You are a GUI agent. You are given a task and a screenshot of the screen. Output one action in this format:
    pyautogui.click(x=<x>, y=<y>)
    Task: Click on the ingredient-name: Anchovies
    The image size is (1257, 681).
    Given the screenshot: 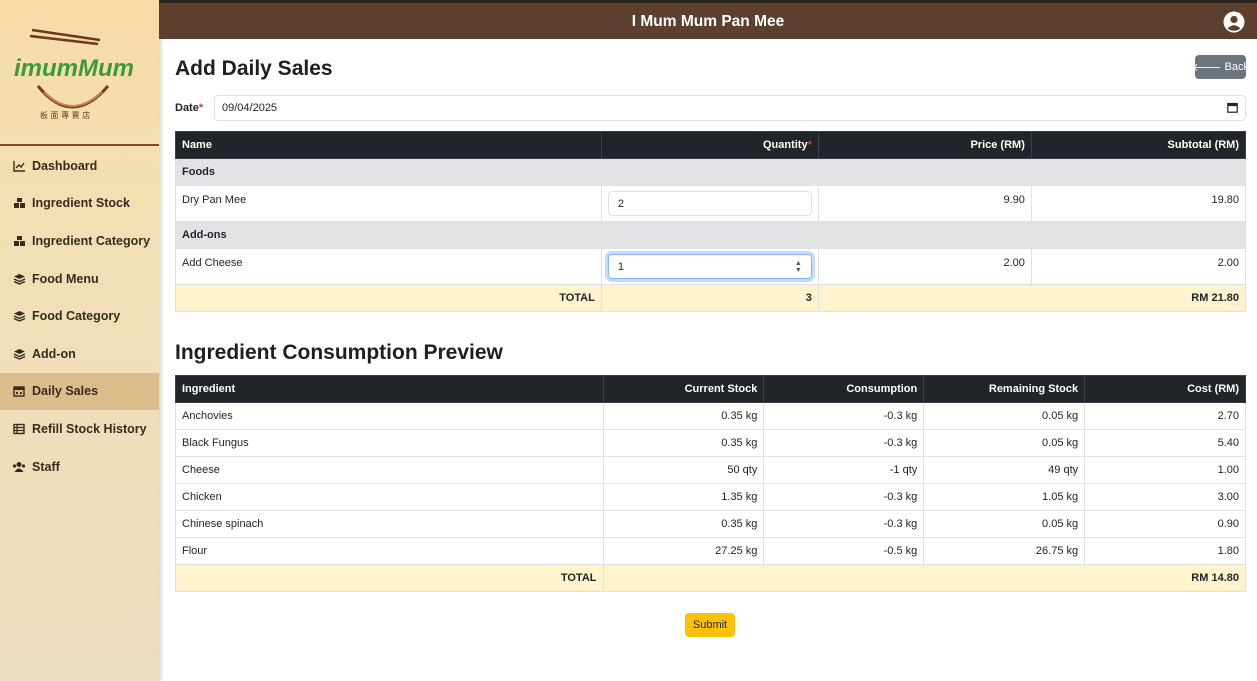 What is the action you would take?
    pyautogui.click(x=389, y=416)
    